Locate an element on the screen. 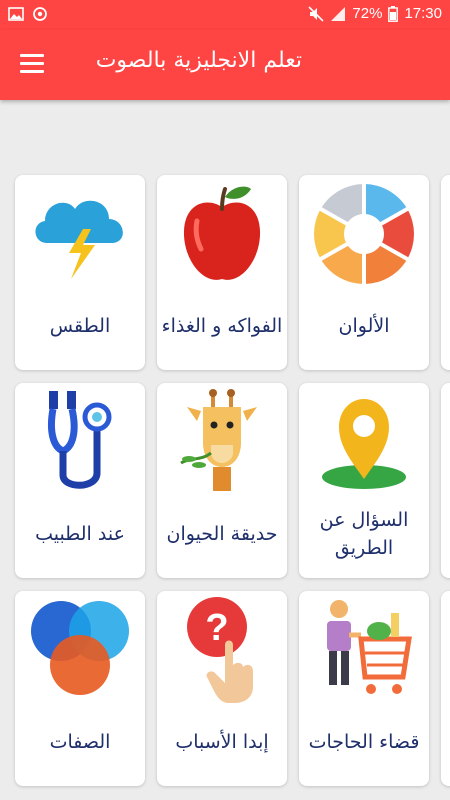 This screenshot has height=800, width=450. app-title: تعلم الانجليزية بالصوت is located at coordinates (198, 60).